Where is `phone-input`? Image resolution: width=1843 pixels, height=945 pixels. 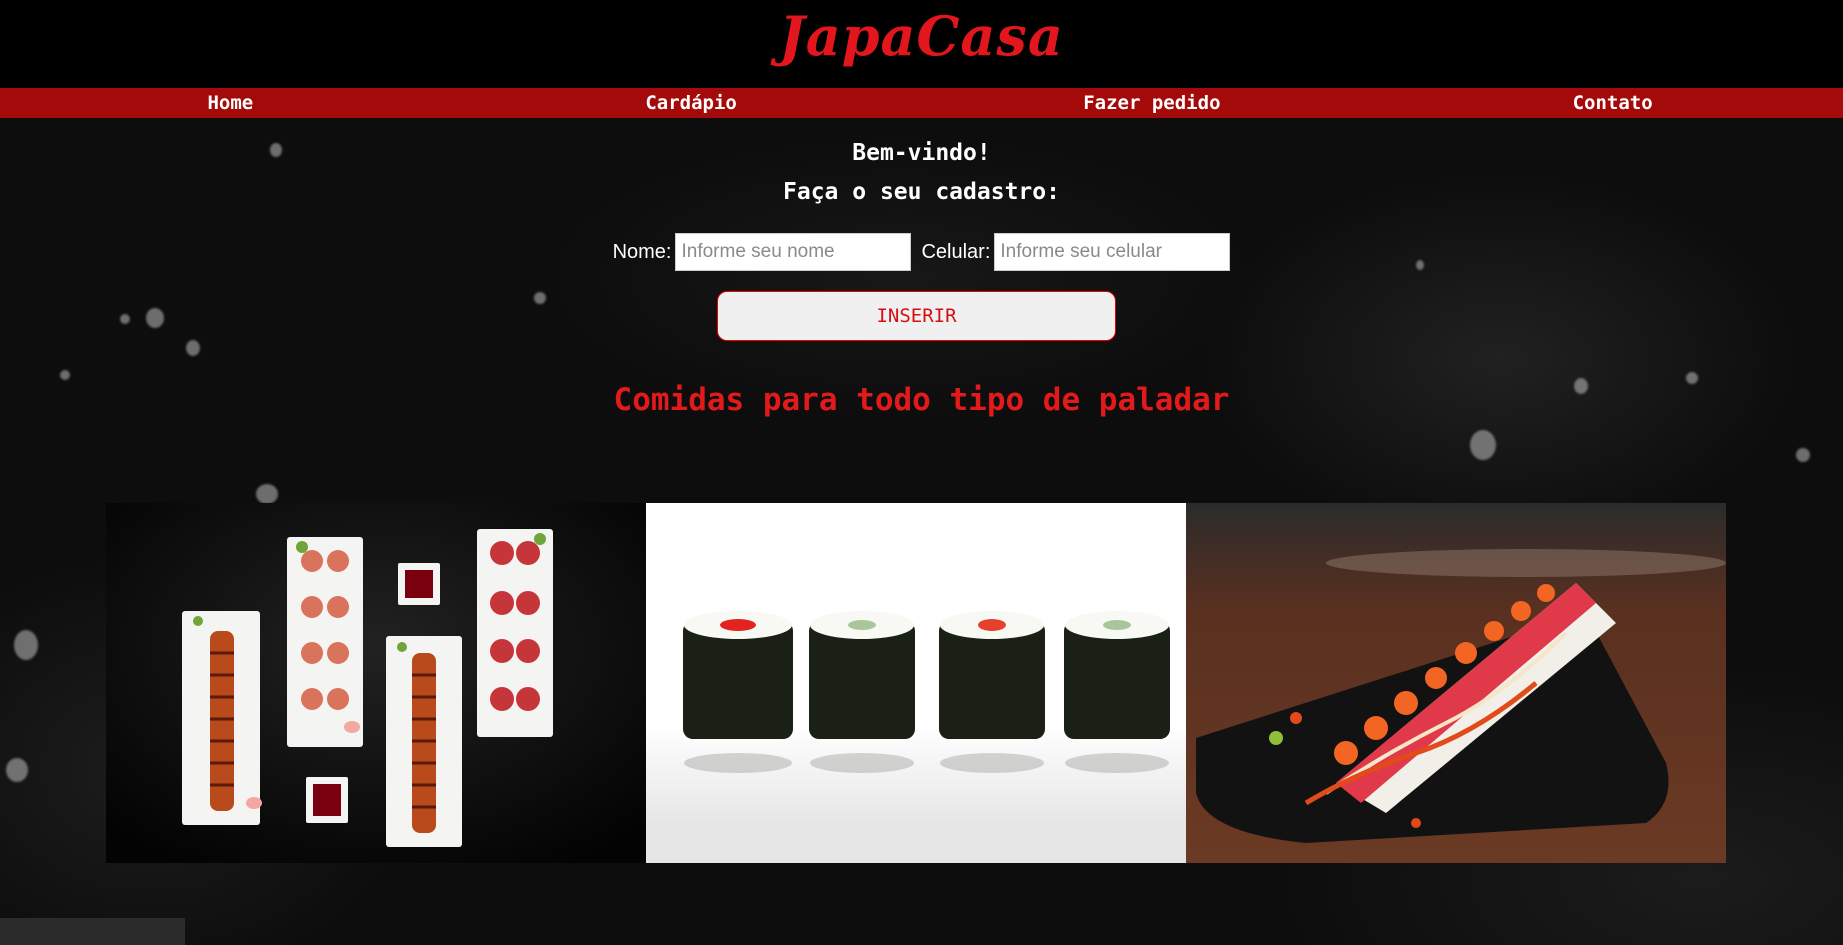
phone-input is located at coordinates (1112, 252).